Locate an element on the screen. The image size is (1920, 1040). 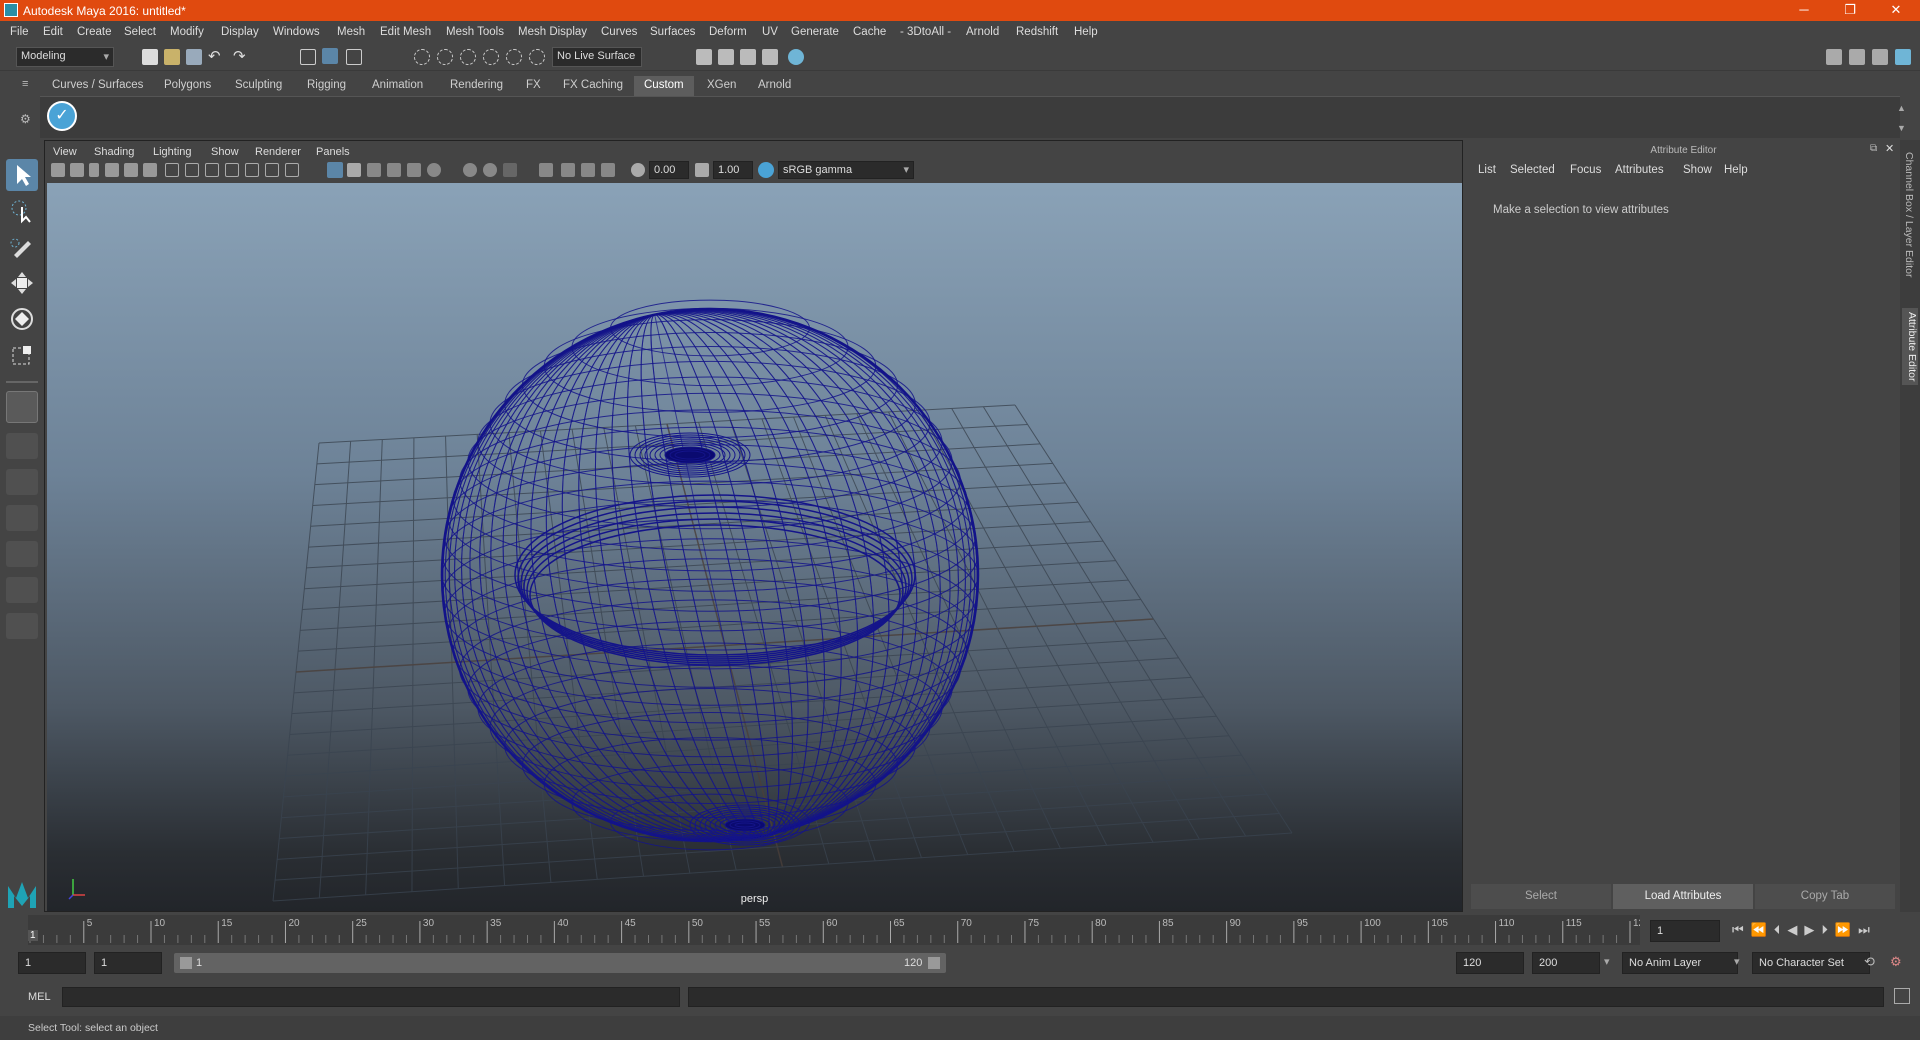
menu-cache: Cache is located at coordinates (869, 32).